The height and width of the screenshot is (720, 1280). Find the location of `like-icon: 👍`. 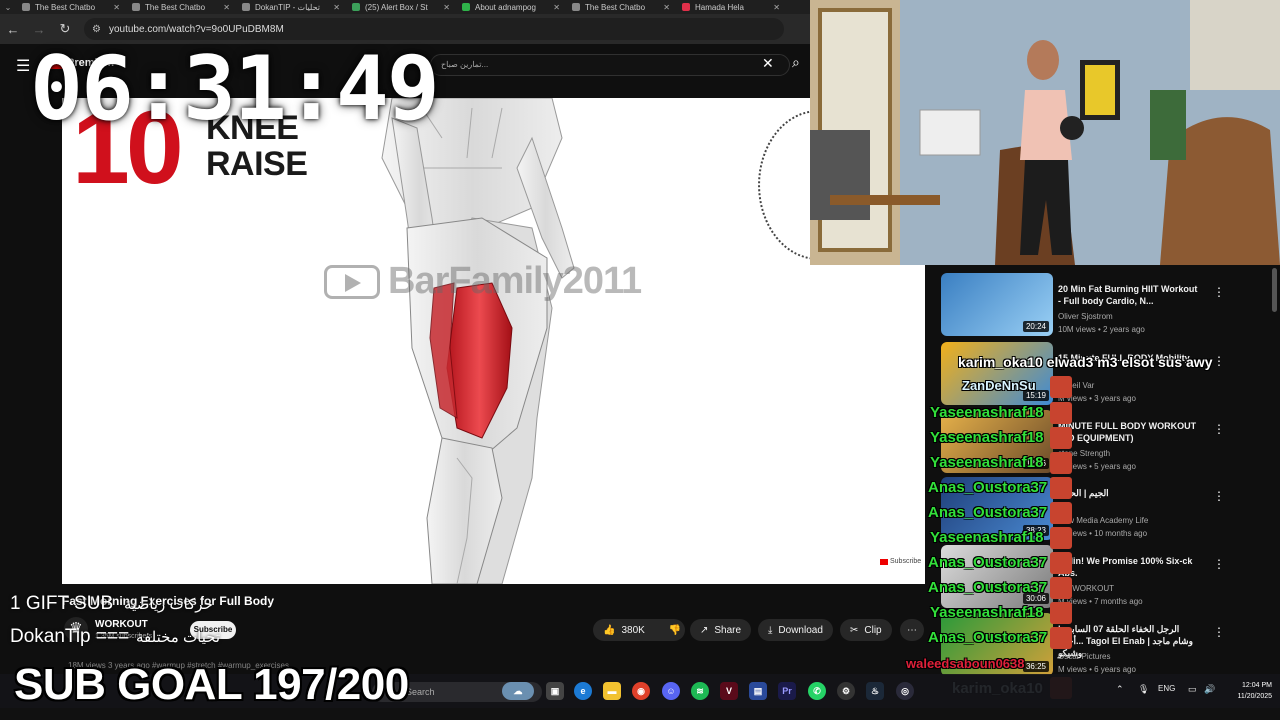

like-icon: 👍 is located at coordinates (609, 630).